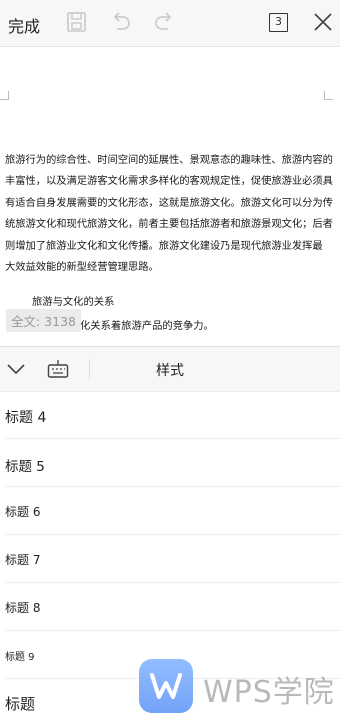 This screenshot has height=717, width=340. Describe the element at coordinates (121, 24) in the screenshot. I see `undo-icon` at that location.